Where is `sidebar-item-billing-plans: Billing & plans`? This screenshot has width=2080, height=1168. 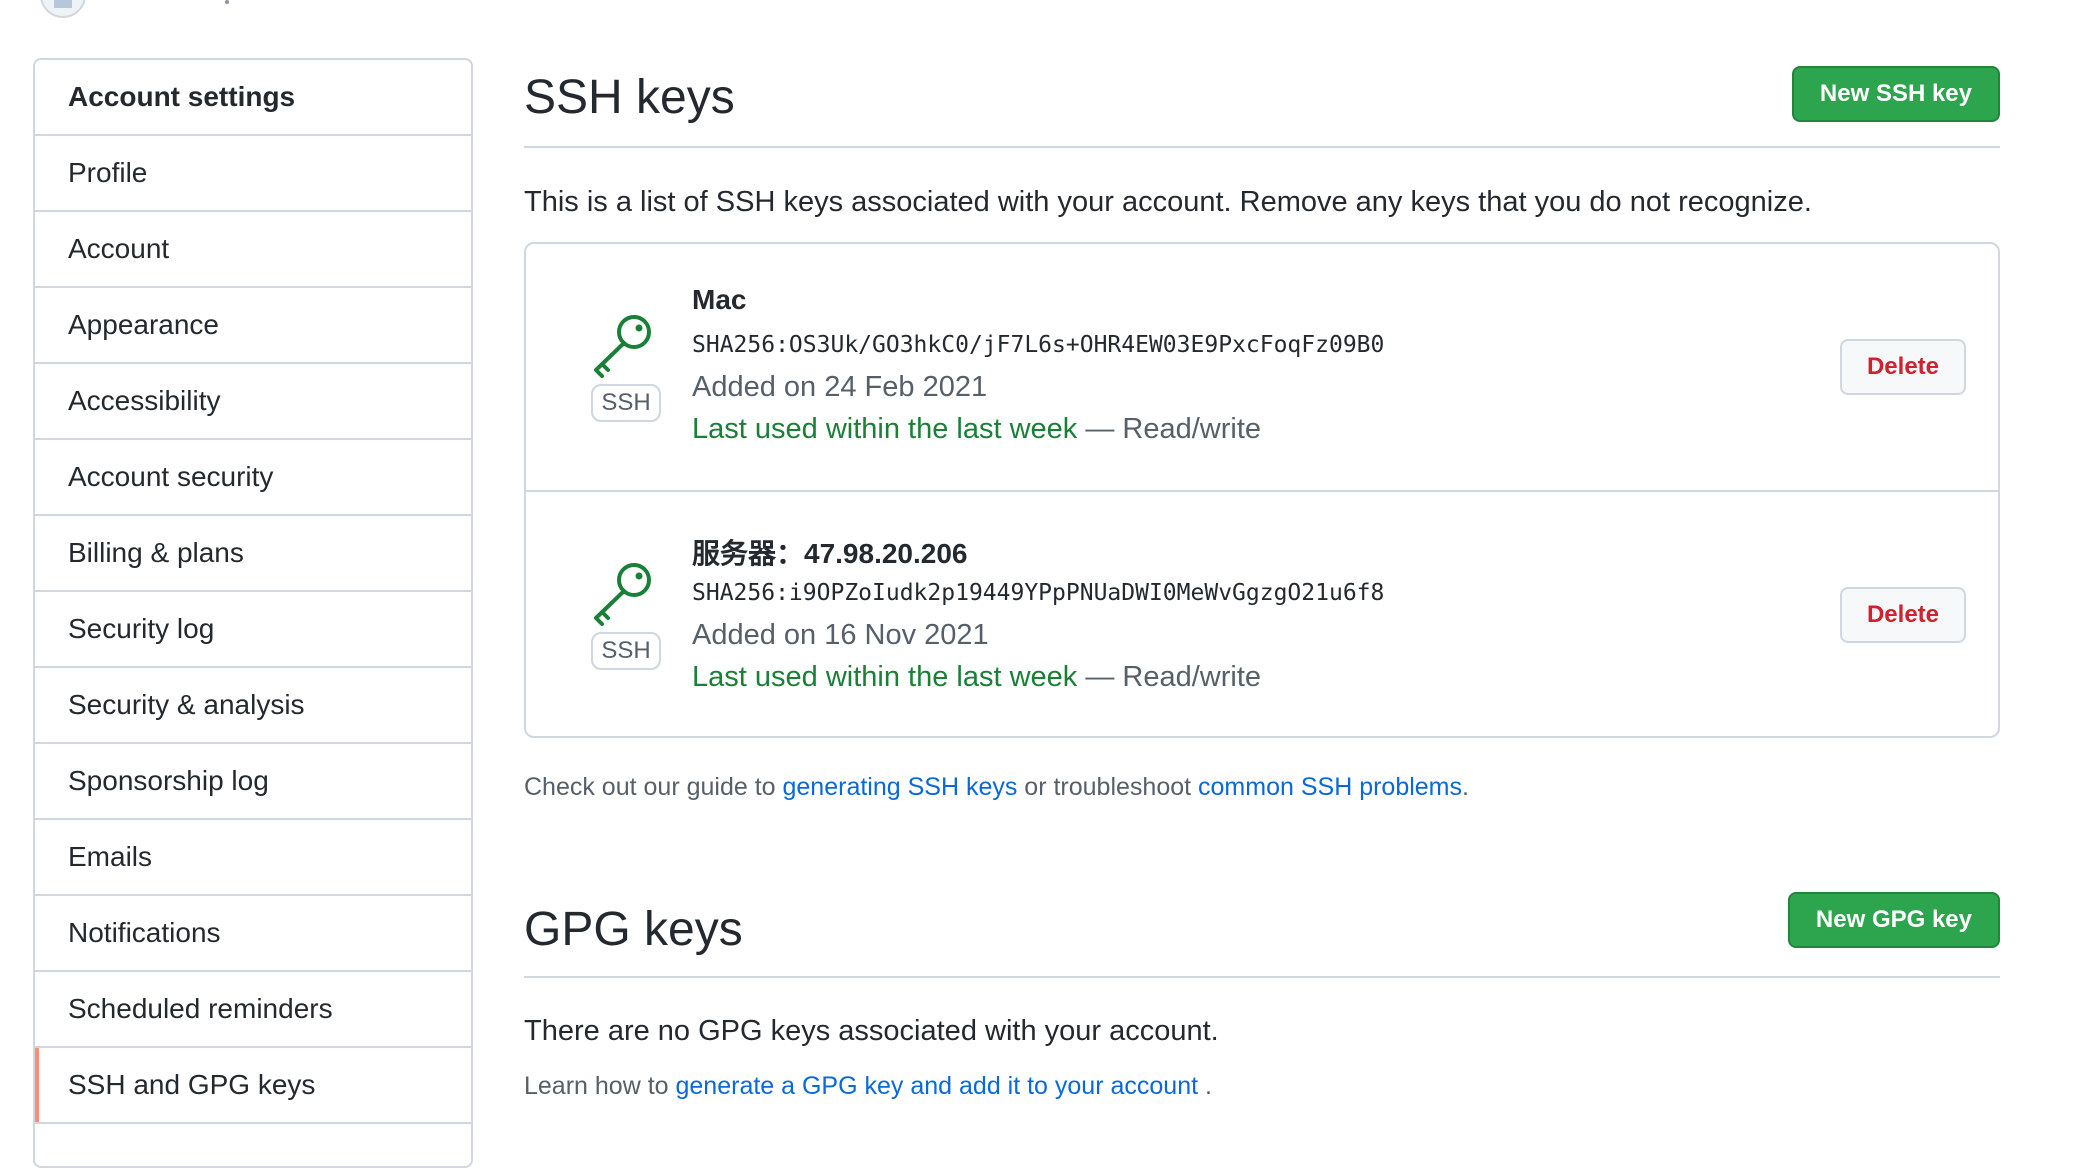 sidebar-item-billing-plans: Billing & plans is located at coordinates (253, 554).